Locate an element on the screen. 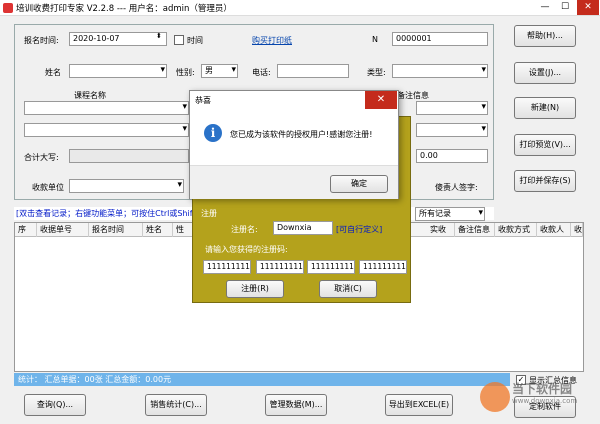 This screenshot has width=600, height=424. gender-label: 性别: is located at coordinates (185, 72).